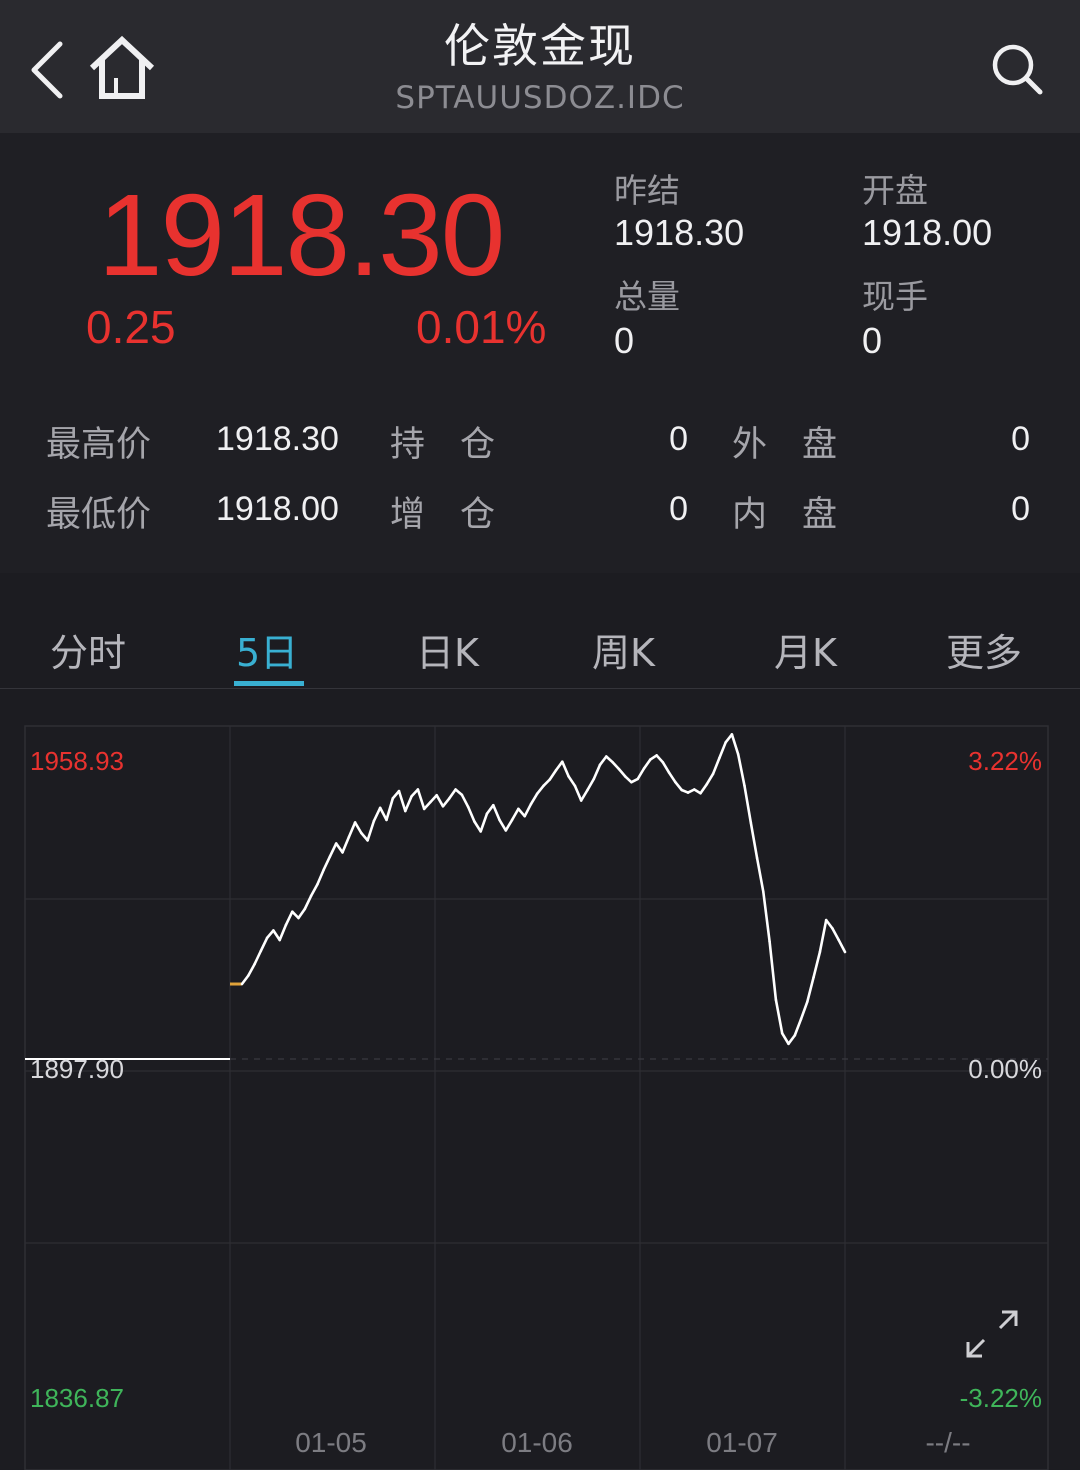 The height and width of the screenshot is (1470, 1080). What do you see at coordinates (785, 445) in the screenshot?
I see `outer-volume-label: 外 盘` at bounding box center [785, 445].